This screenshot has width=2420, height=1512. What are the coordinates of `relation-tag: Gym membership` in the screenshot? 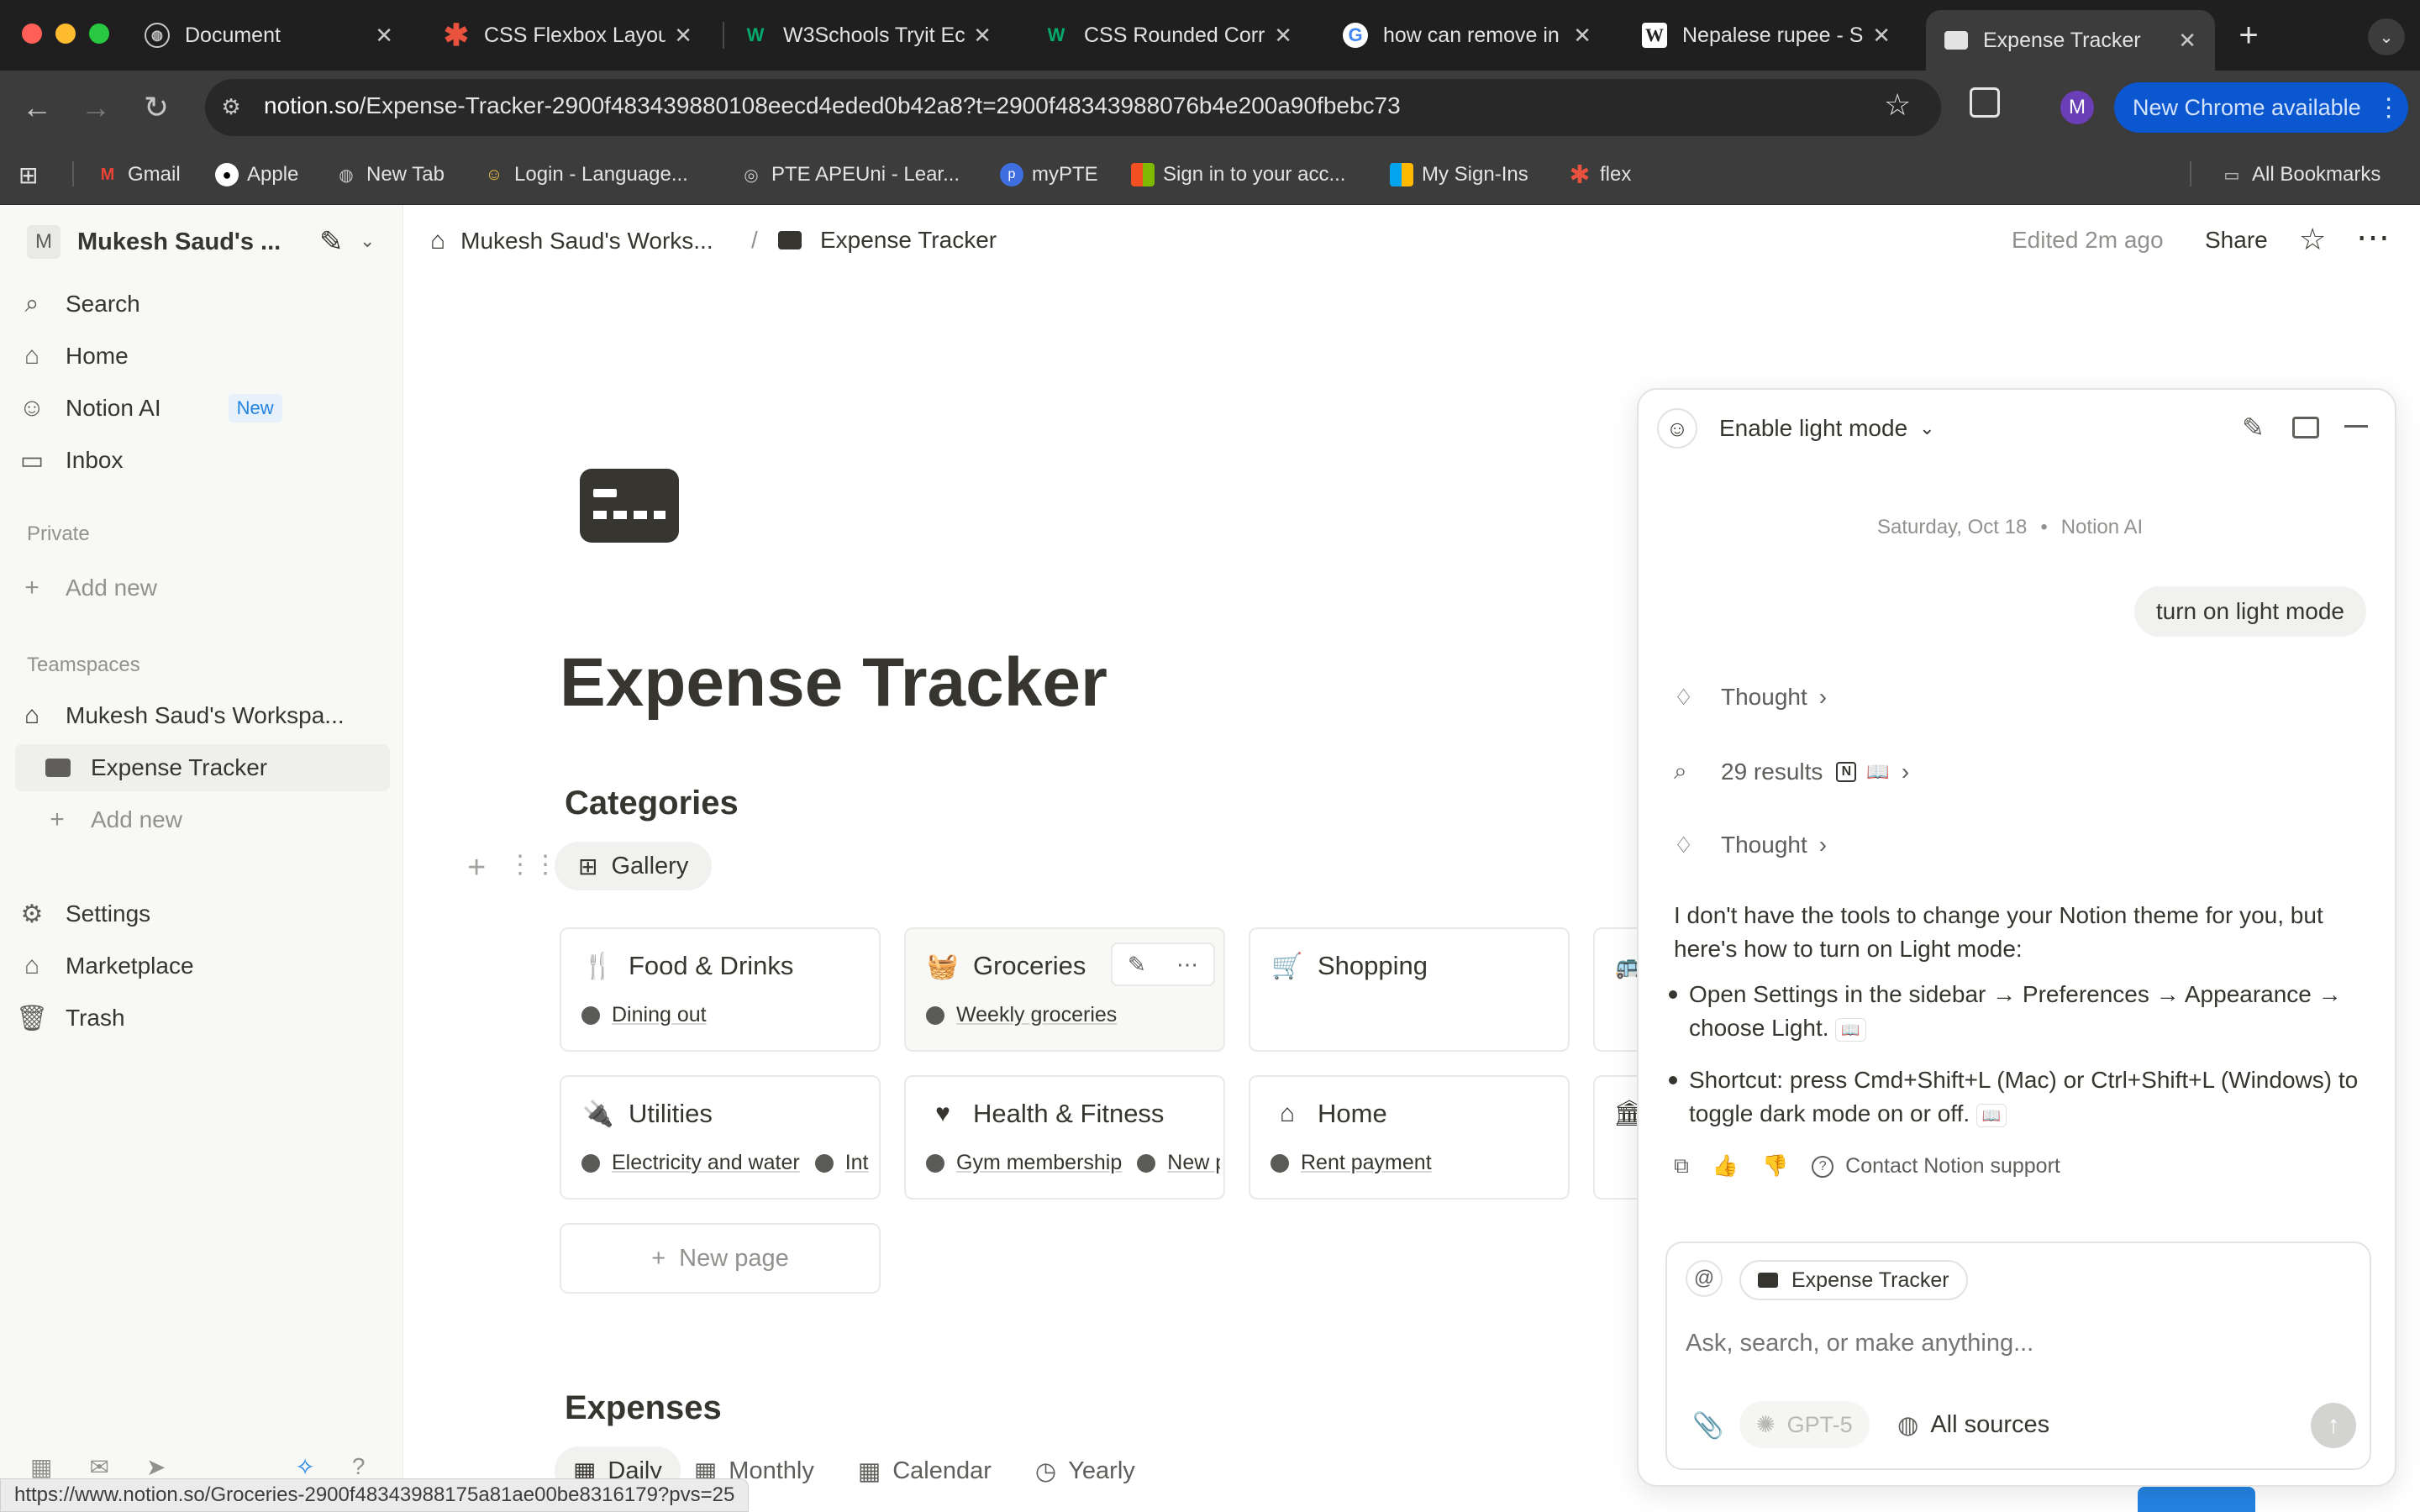 It's located at (1024, 1163).